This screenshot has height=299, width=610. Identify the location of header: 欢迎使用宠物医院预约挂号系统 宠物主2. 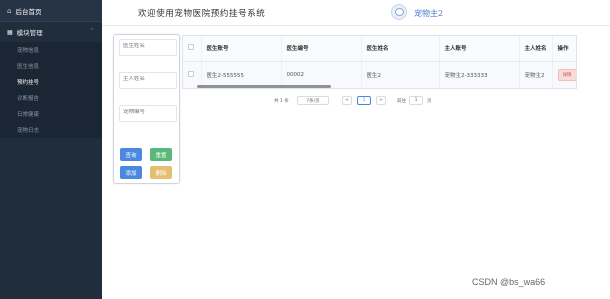
(356, 13).